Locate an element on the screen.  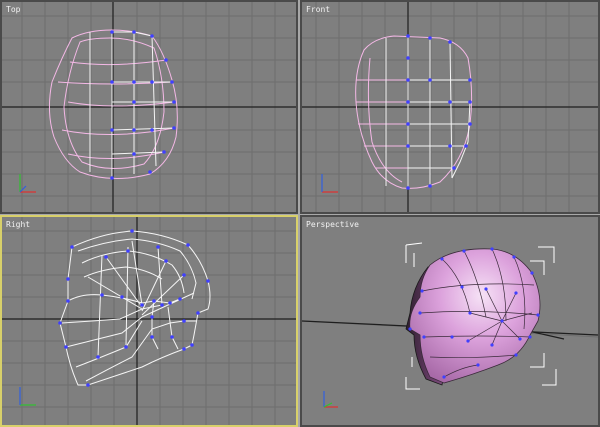
head-wireframe-side is located at coordinates (135, 308).